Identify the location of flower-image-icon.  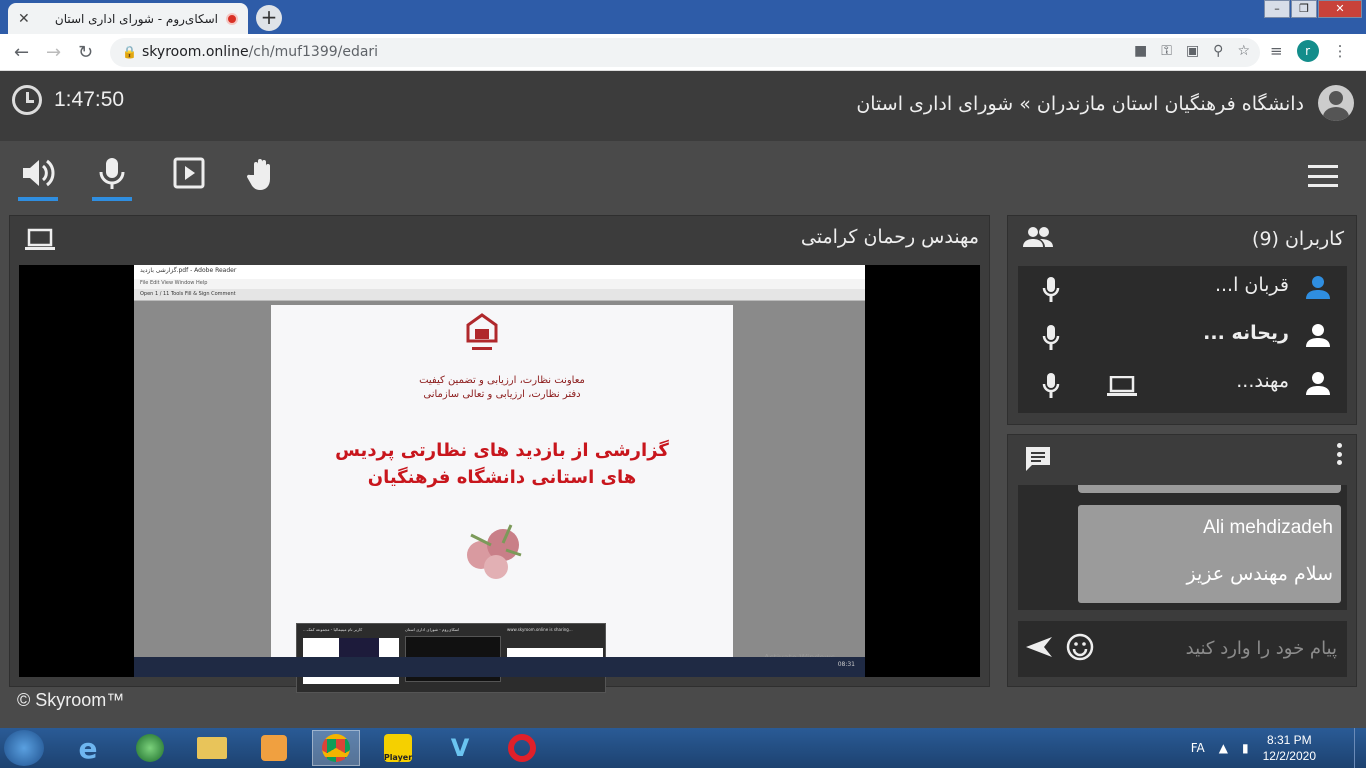
(494, 551).